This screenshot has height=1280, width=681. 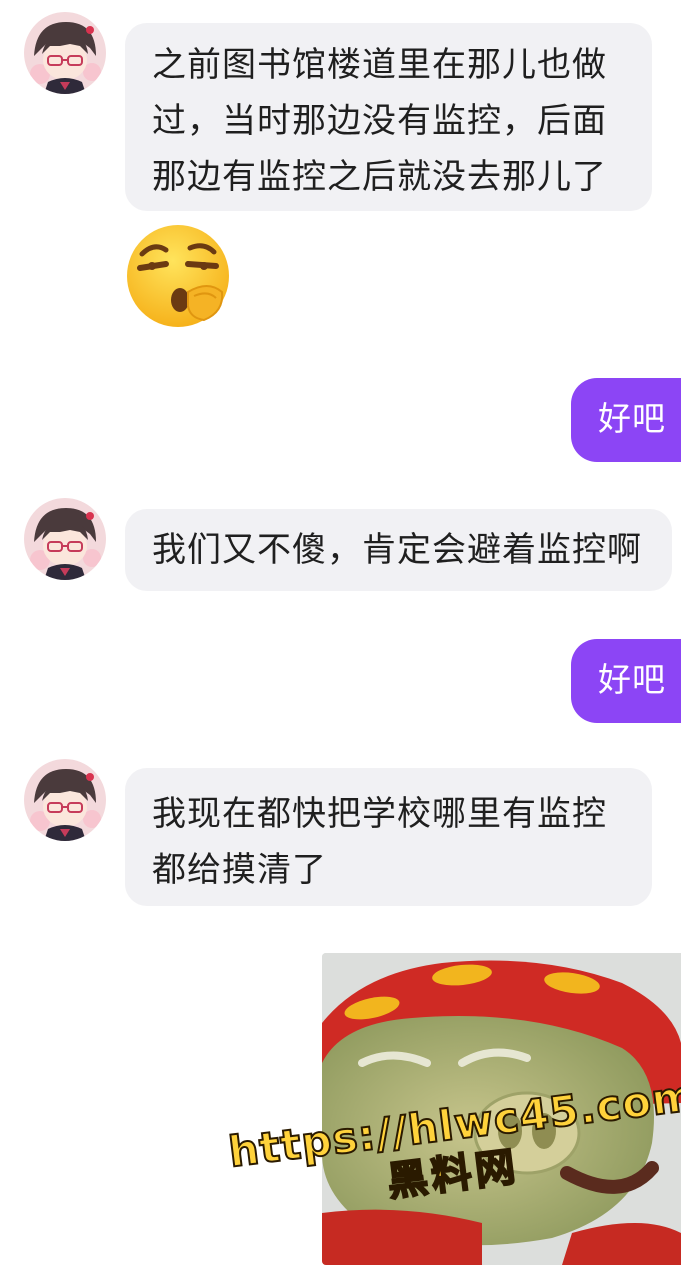 I want to click on laughing-pig-sticker, so click(x=501, y=1109).